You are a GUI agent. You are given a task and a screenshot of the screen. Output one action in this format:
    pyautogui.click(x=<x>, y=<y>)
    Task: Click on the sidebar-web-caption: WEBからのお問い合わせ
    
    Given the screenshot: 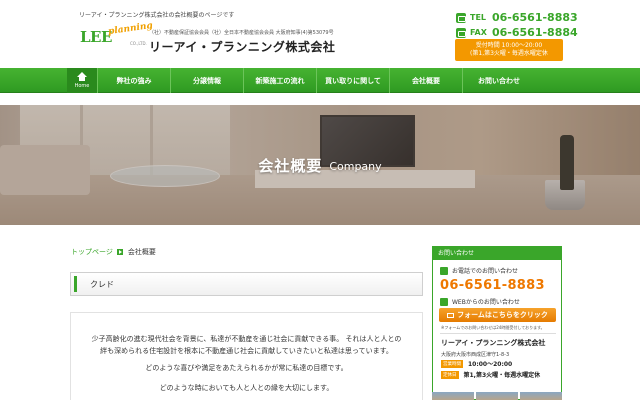 What is the action you would take?
    pyautogui.click(x=480, y=301)
    